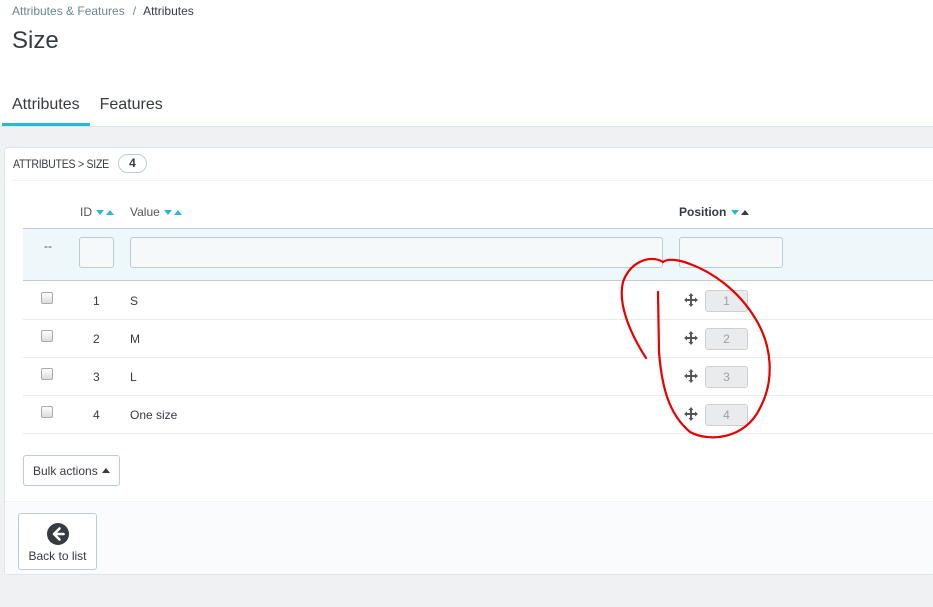 This screenshot has height=607, width=933. What do you see at coordinates (68, 11) in the screenshot?
I see `breadcrumb-link-attributes-features: Attributes & Features` at bounding box center [68, 11].